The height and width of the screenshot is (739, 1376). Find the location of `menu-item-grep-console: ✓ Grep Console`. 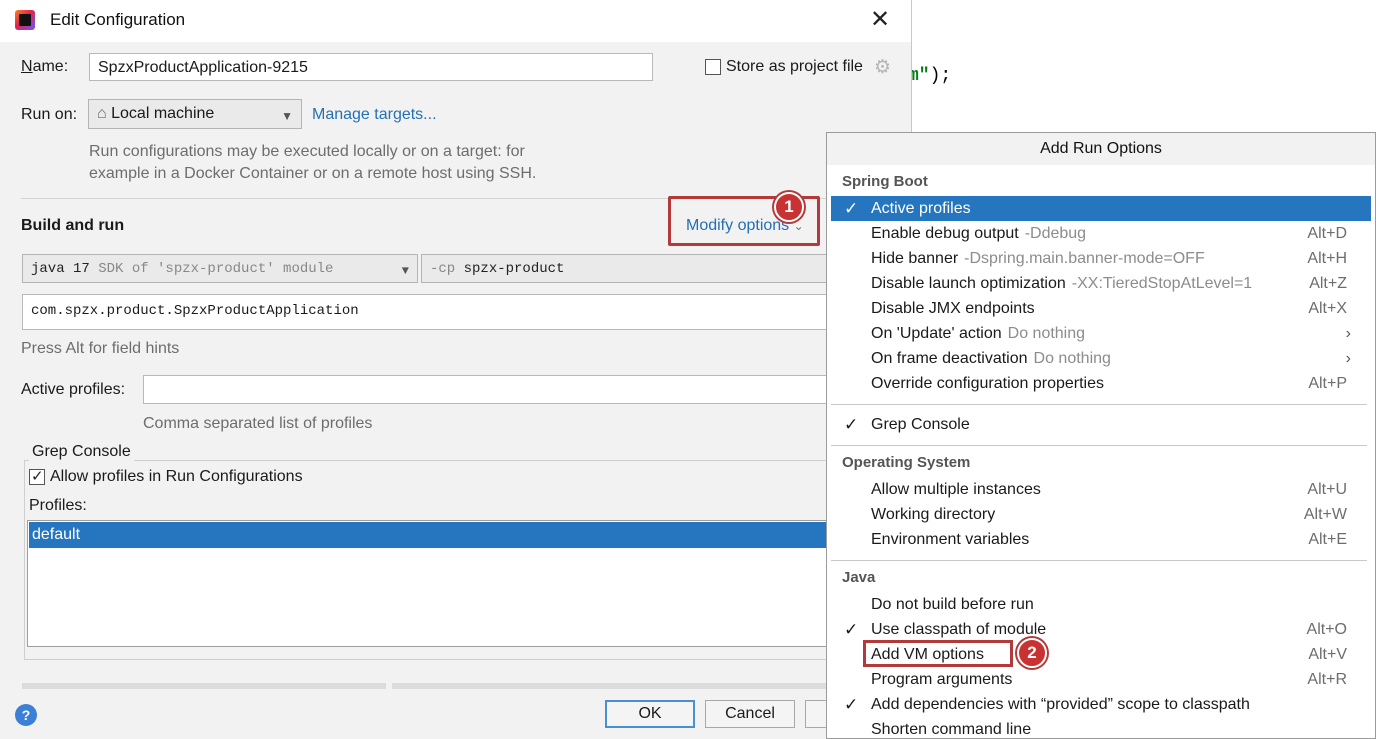

menu-item-grep-console: ✓ Grep Console is located at coordinates (1101, 424).